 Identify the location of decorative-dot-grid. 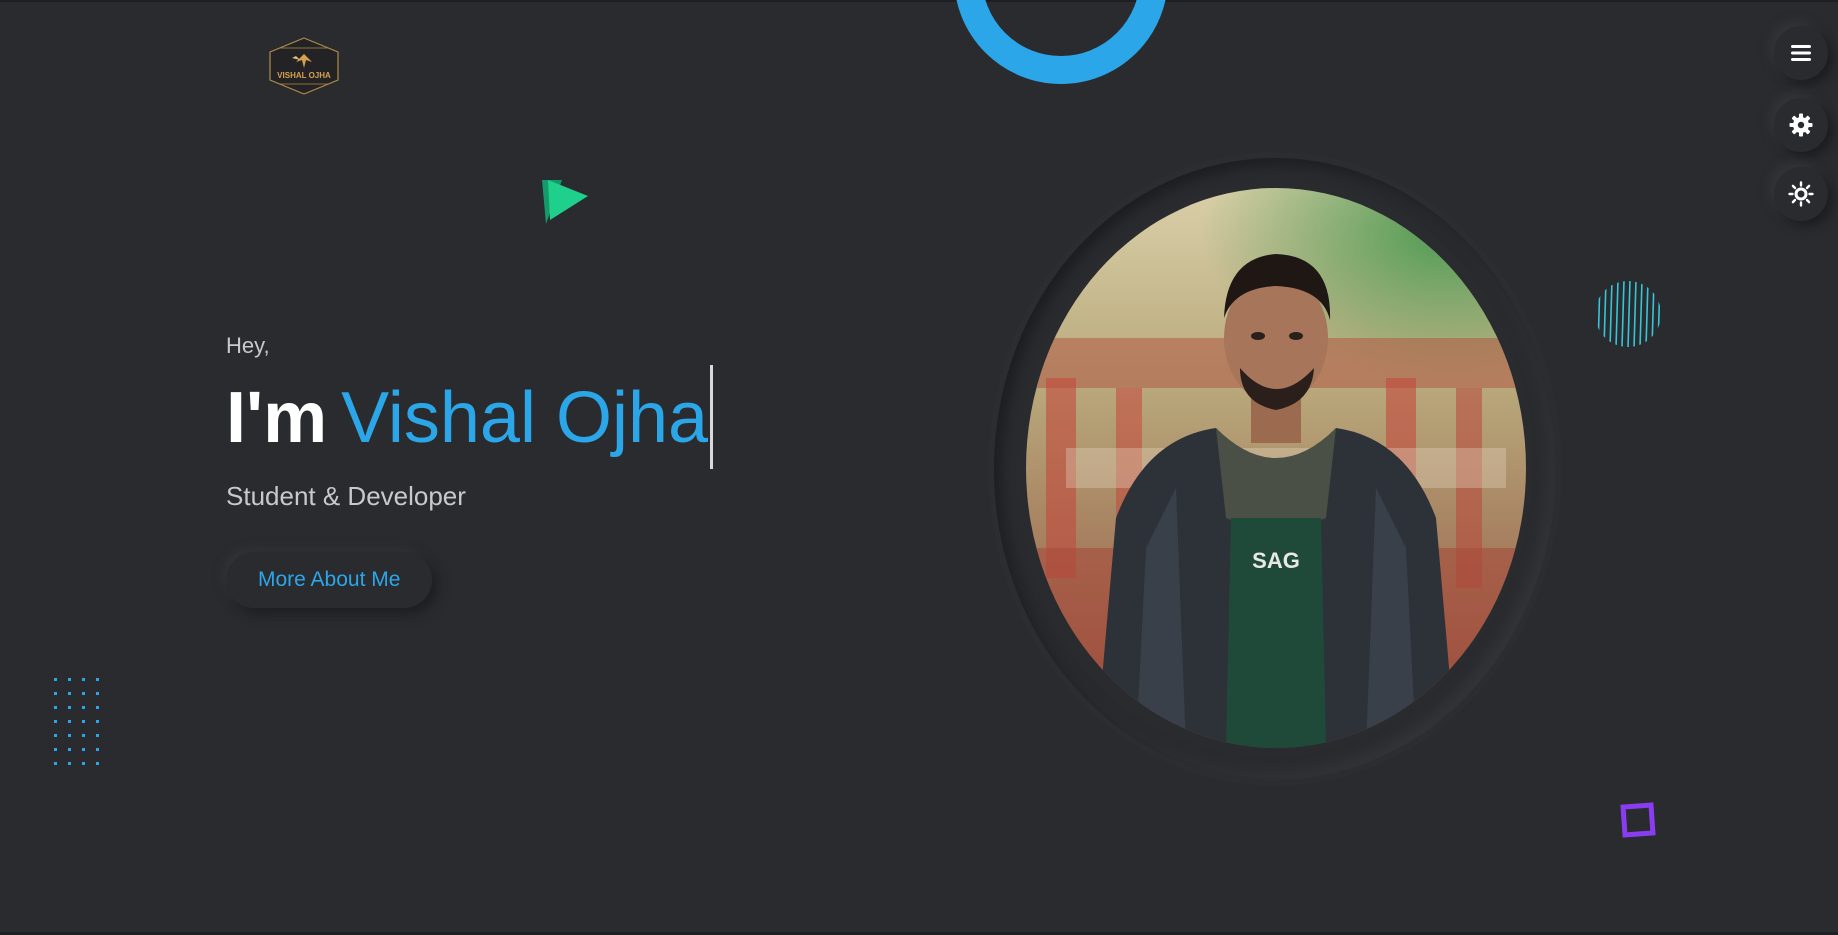
(76, 721).